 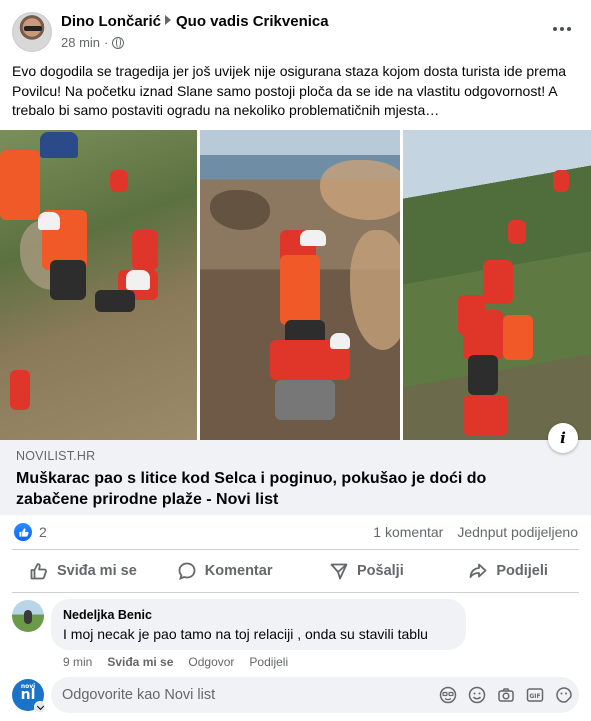 I want to click on post-actions: Sviđa mi se Komentar Pošalji Podijeli, so click(x=295, y=571).